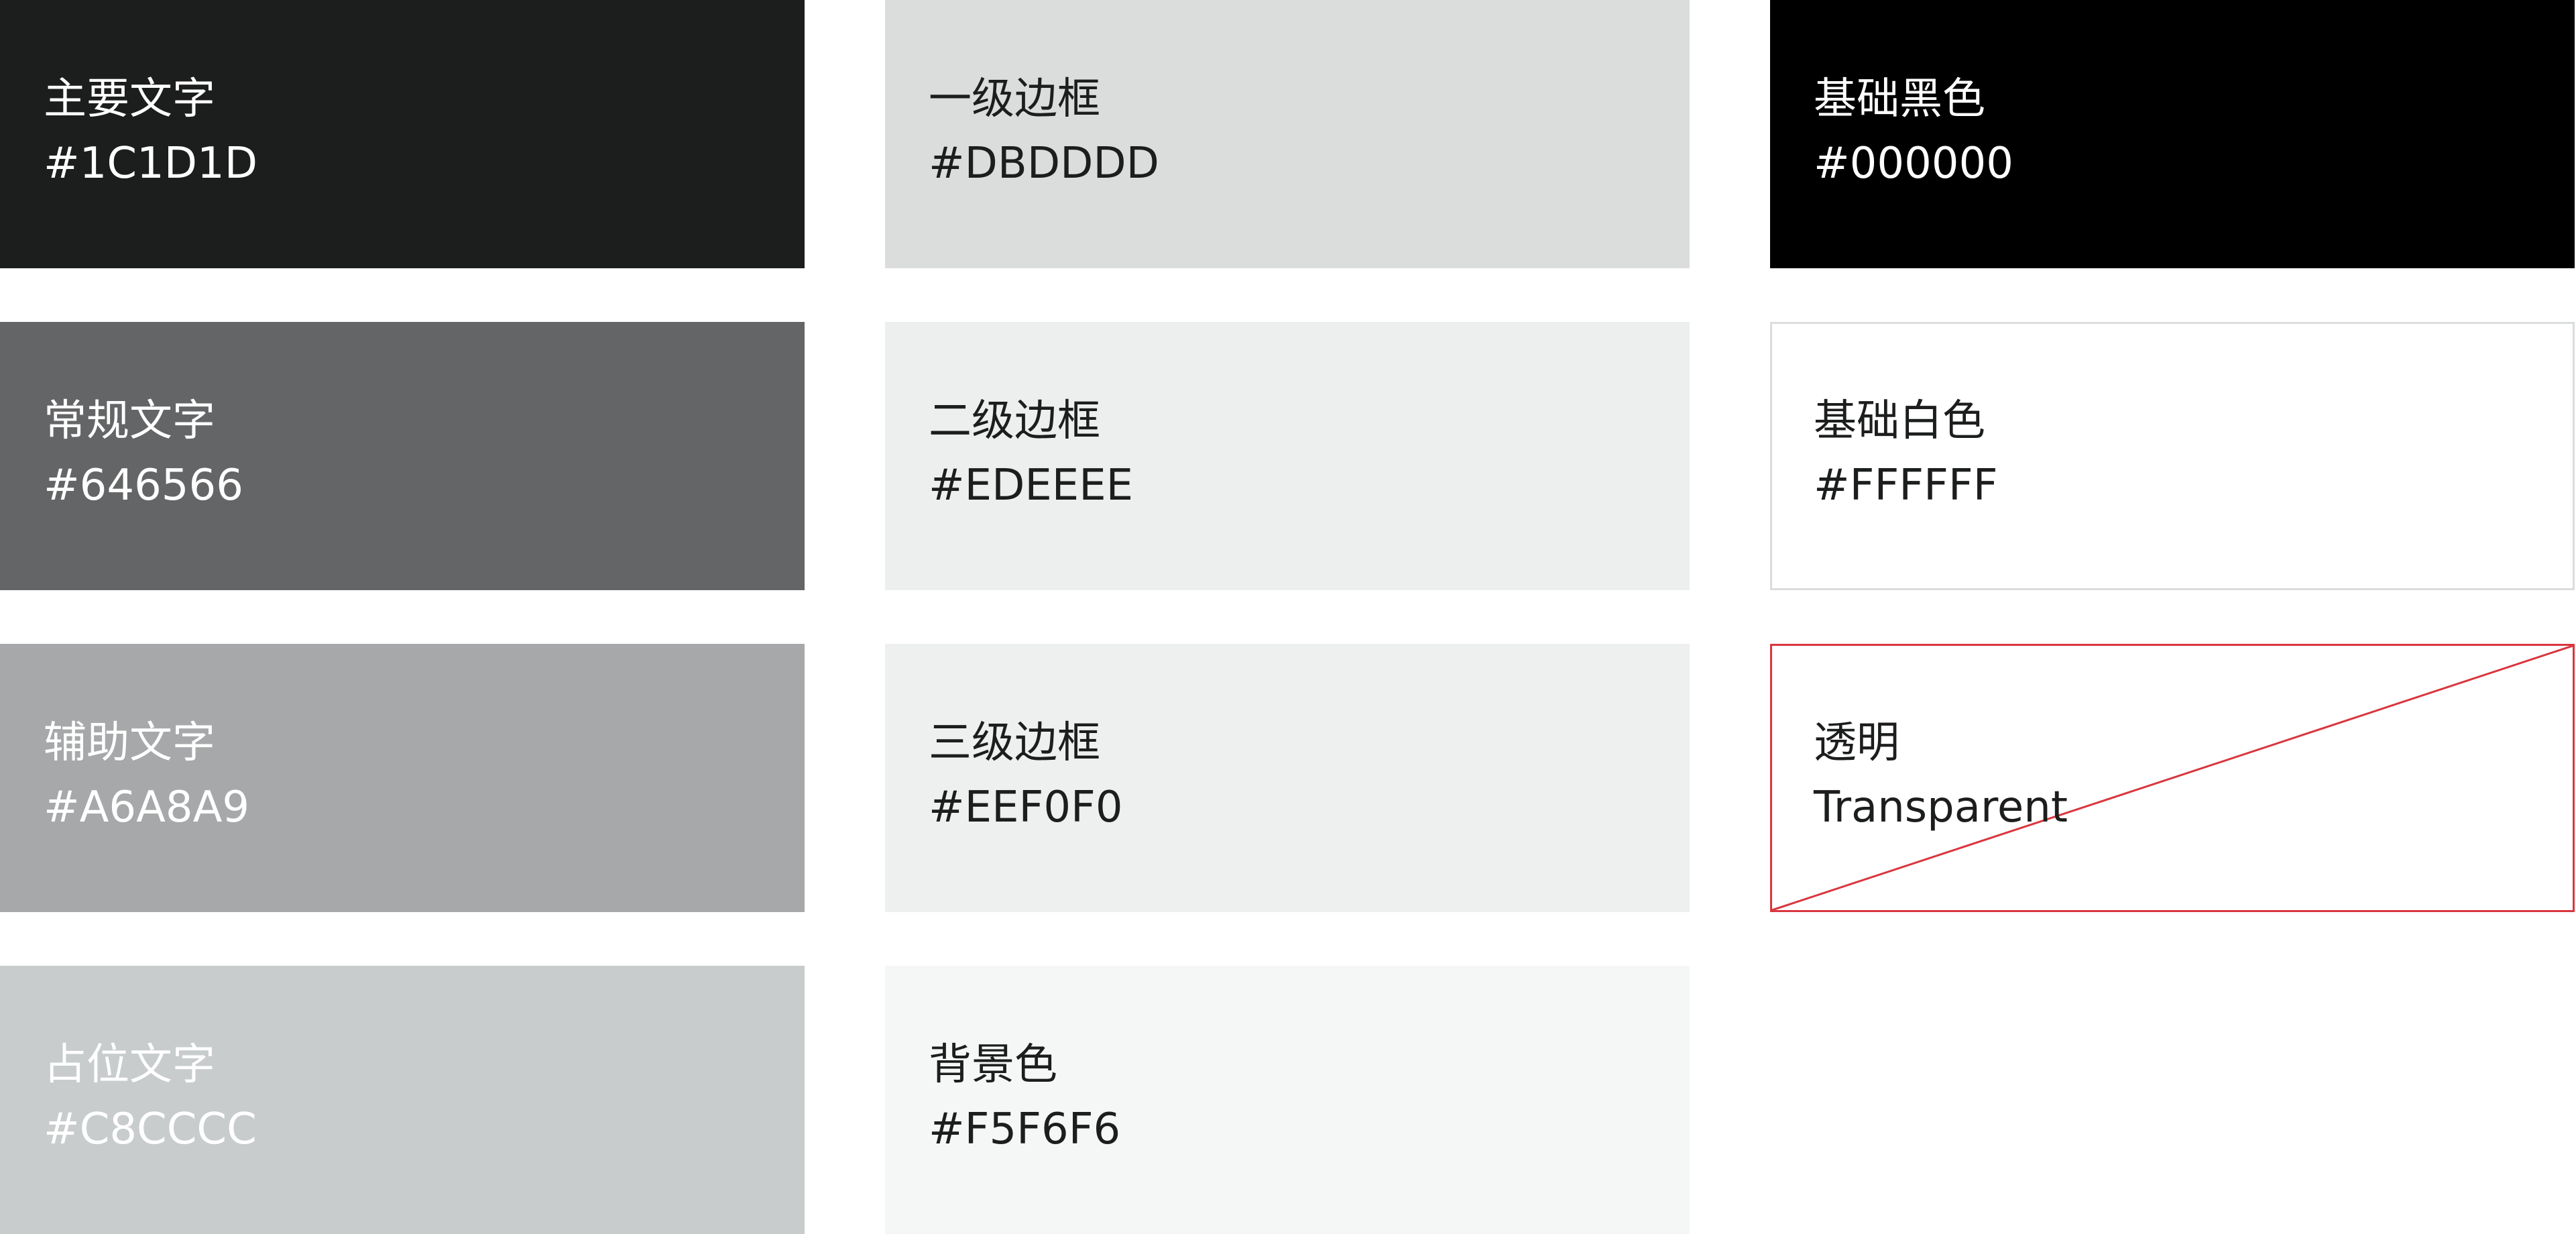 This screenshot has height=1234, width=2576. I want to click on swatch-code: #DBDDDD, so click(1044, 163).